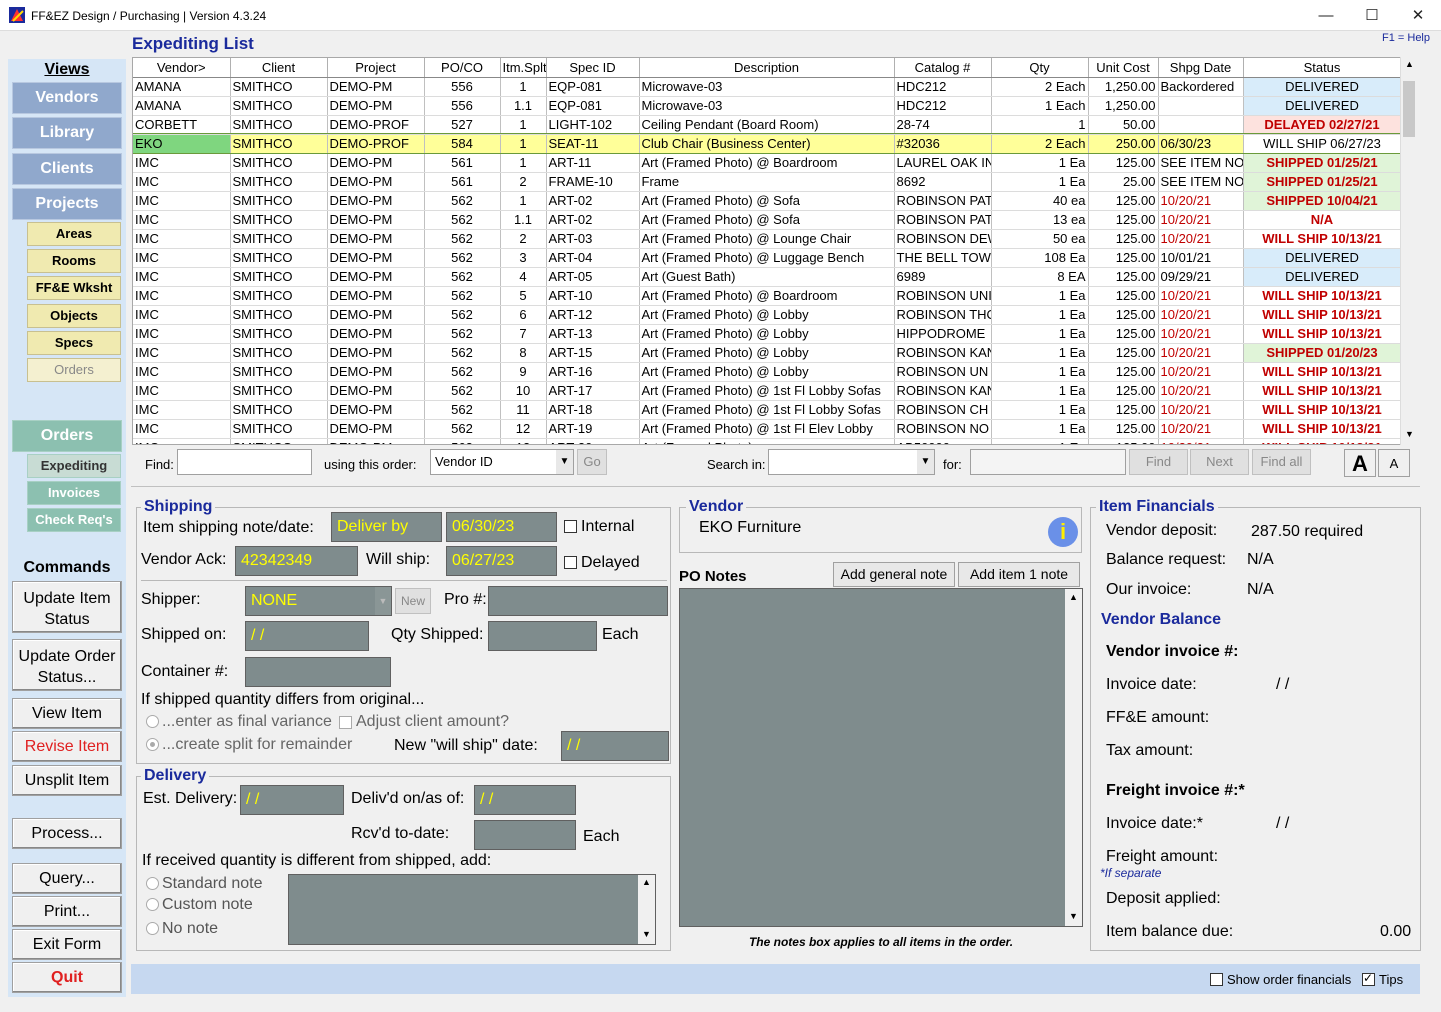 This screenshot has width=1441, height=1012. Describe the element at coordinates (67, 713) in the screenshot. I see `view-item-button: View Item` at that location.